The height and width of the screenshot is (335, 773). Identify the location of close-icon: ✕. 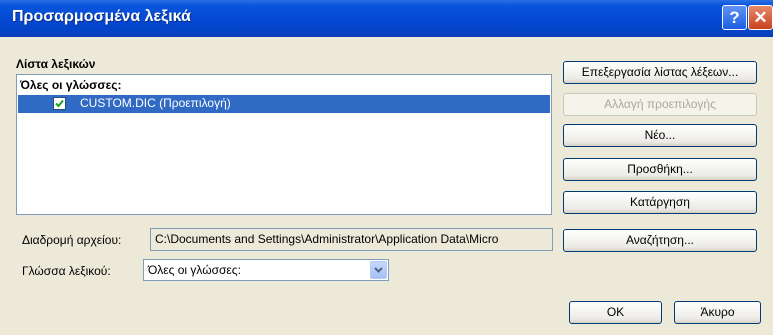
(760, 17).